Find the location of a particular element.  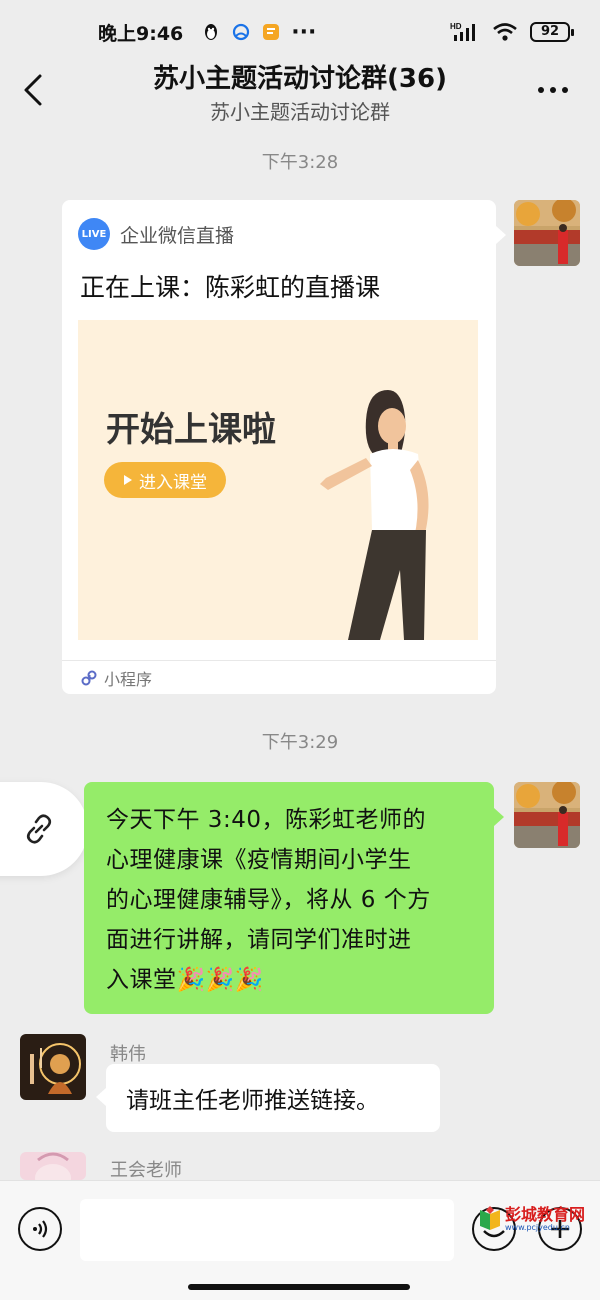

mini-program-footer: 小程序 is located at coordinates (116, 678).